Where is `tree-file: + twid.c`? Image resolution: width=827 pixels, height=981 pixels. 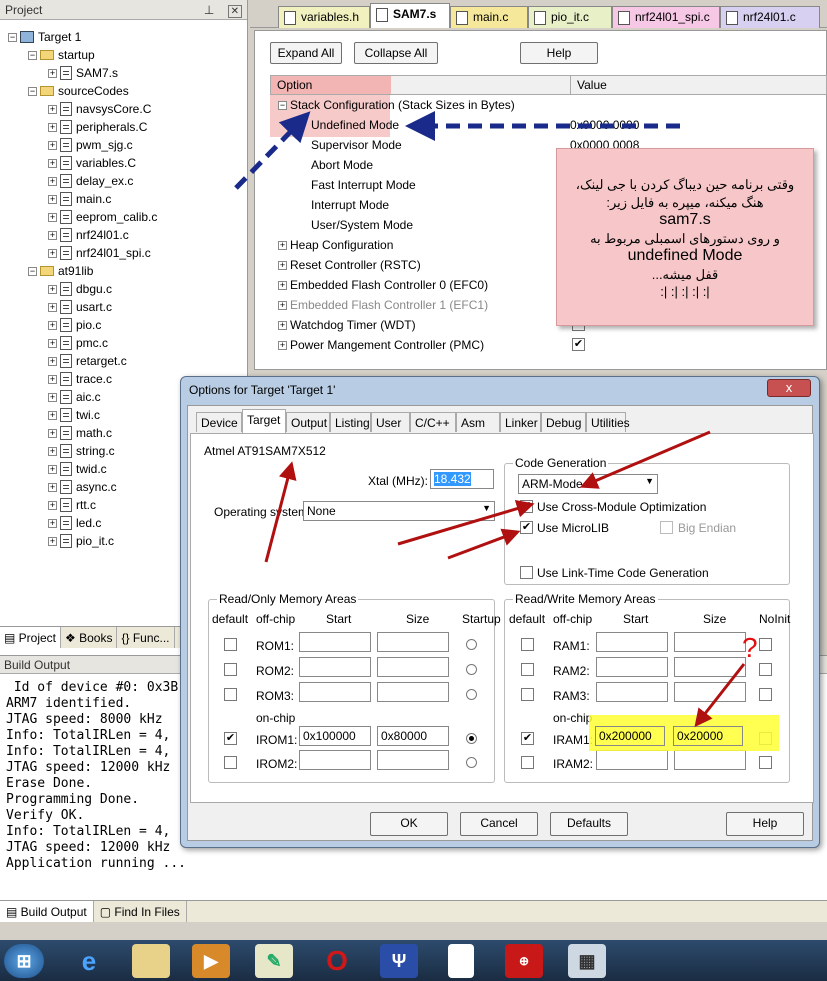
tree-file: + twid.c is located at coordinates (77, 469).